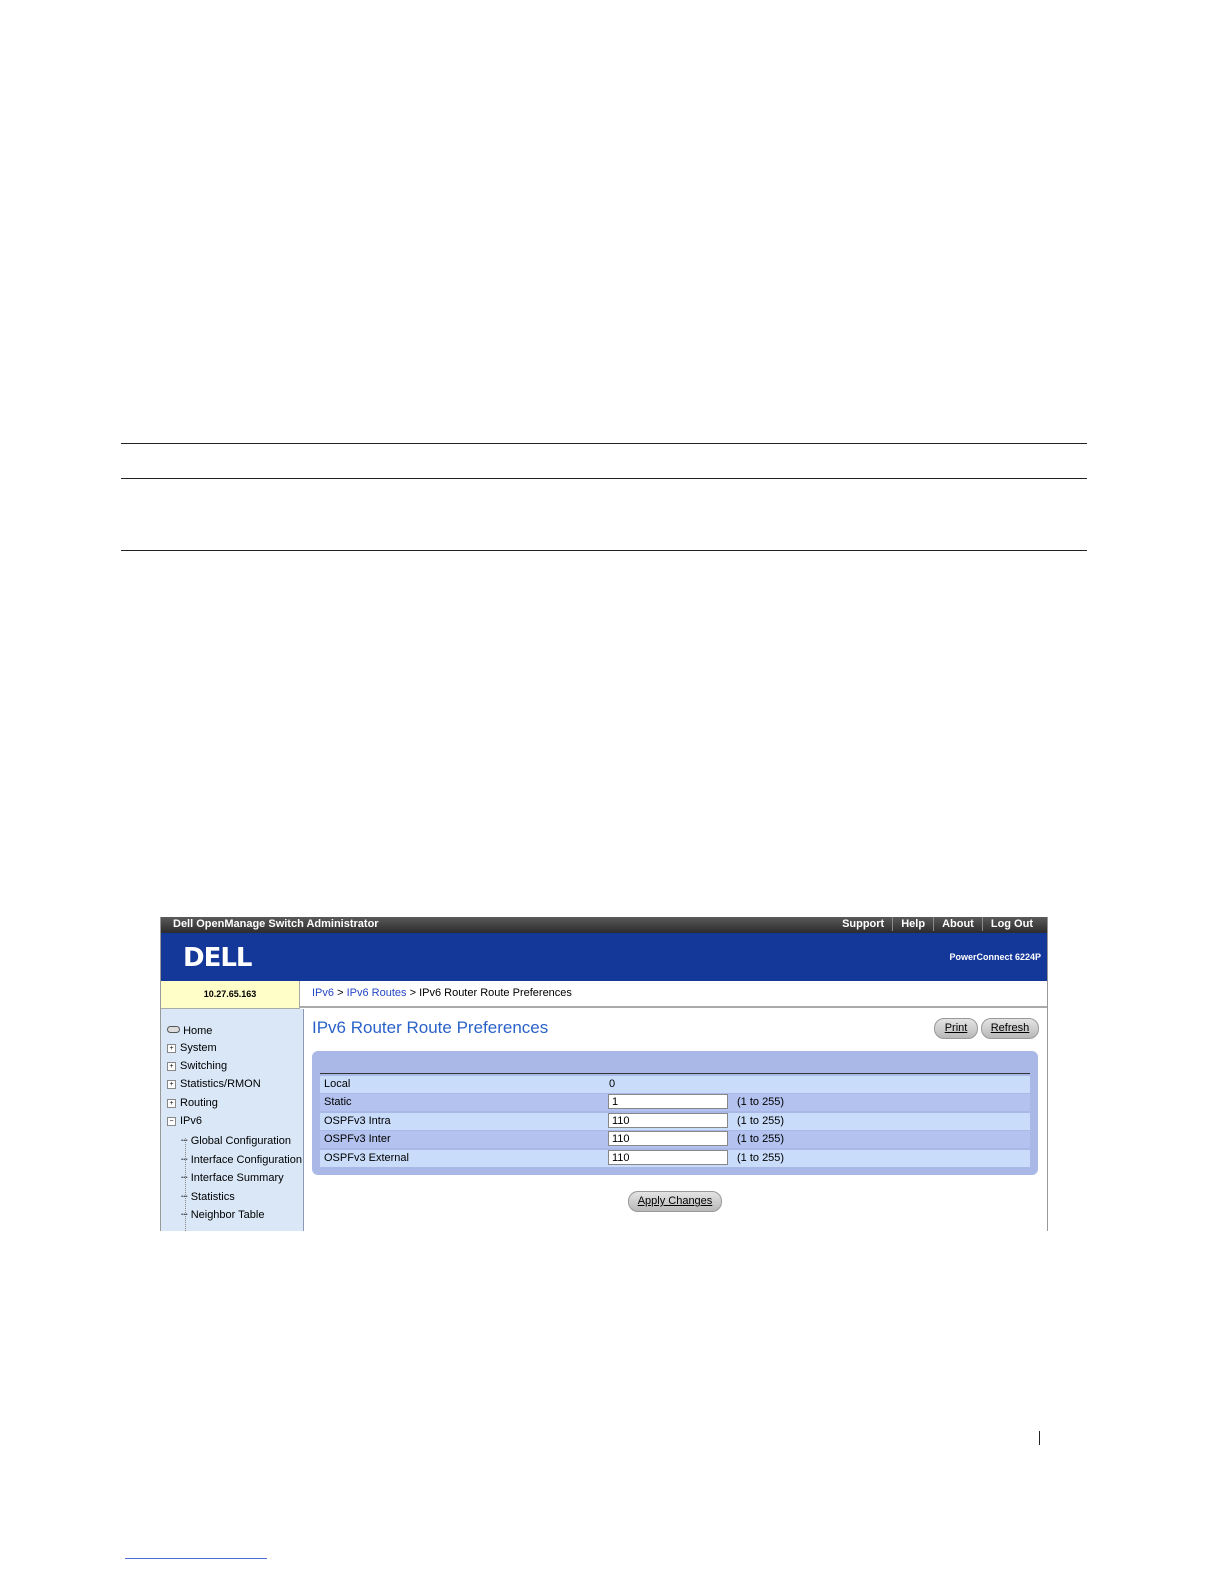  I want to click on apply-changes-button: Apply Changes, so click(675, 1201).